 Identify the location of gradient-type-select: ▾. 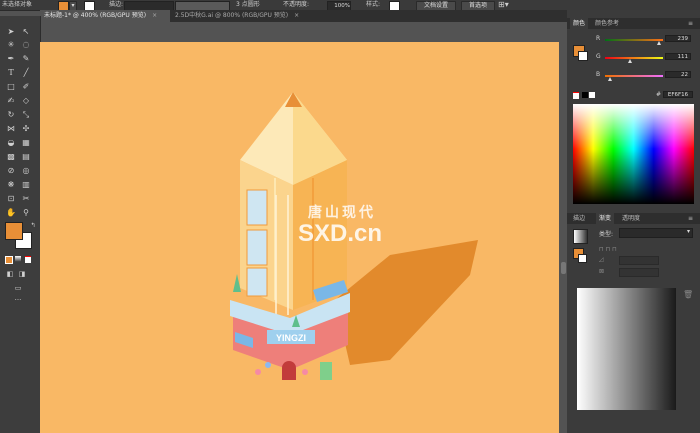
(656, 233).